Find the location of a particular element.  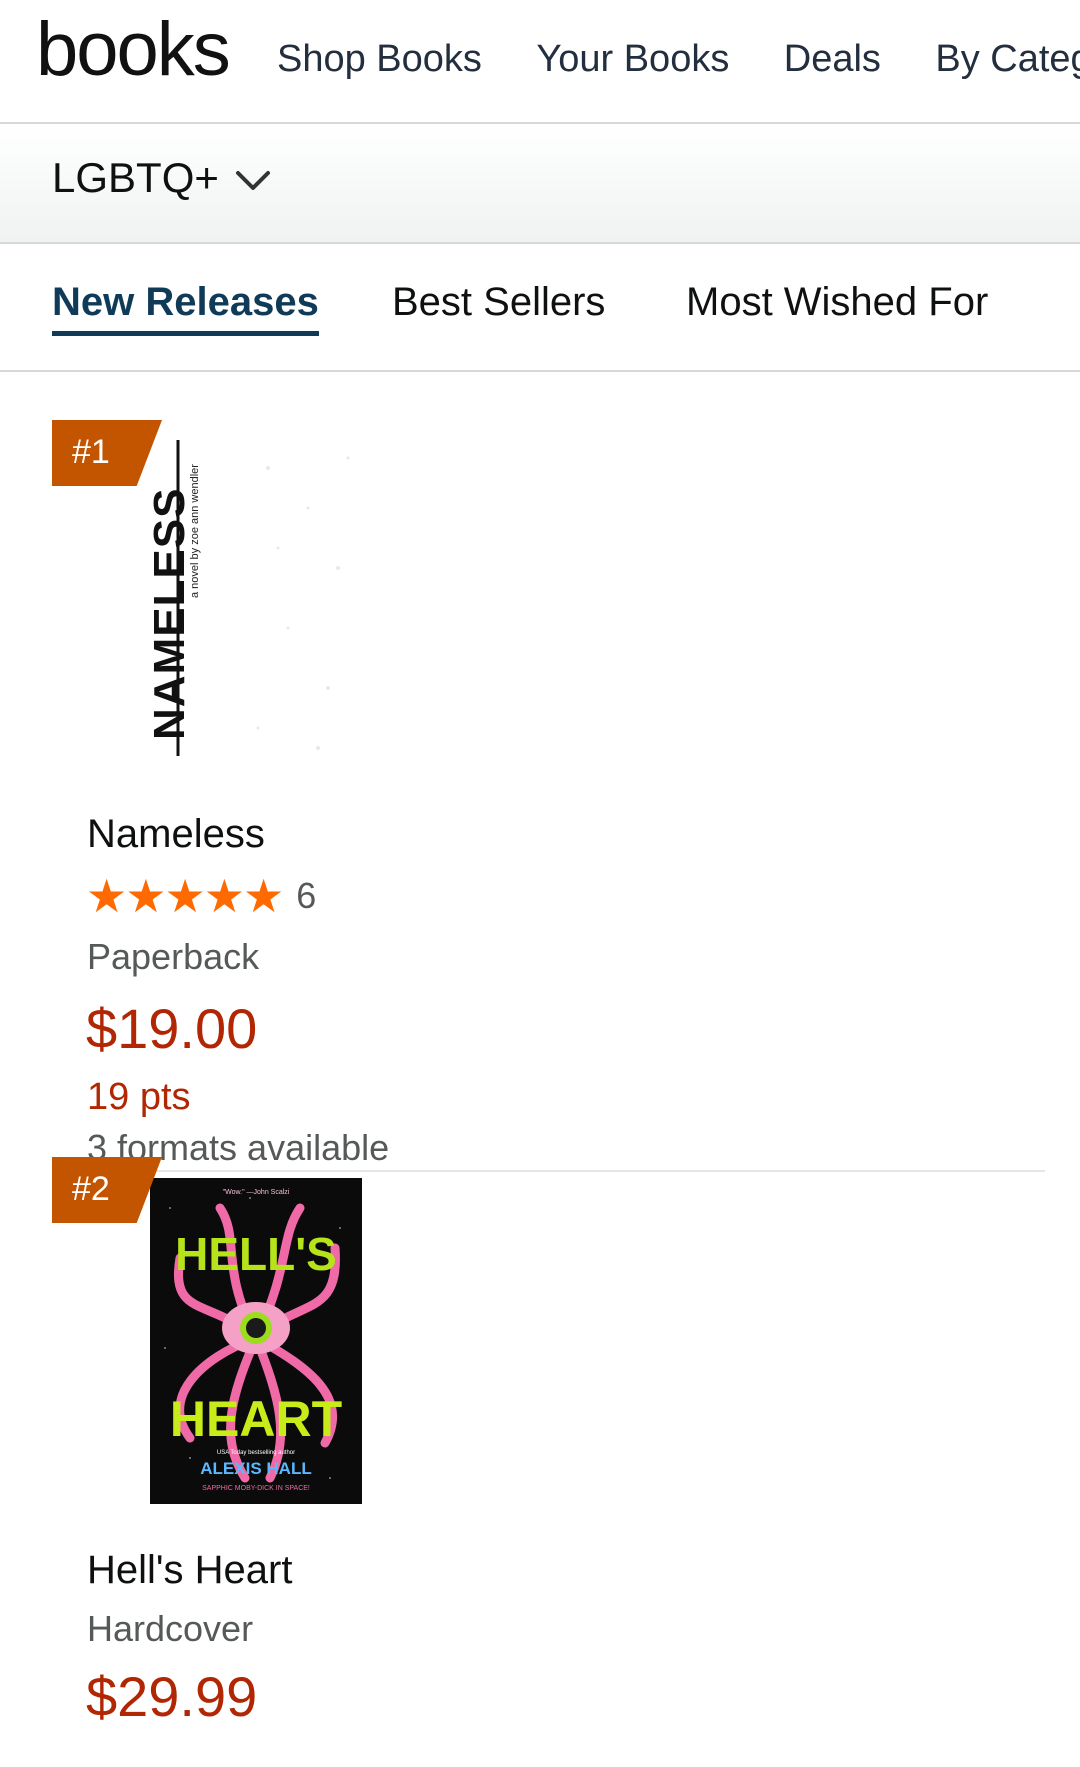

svg-text: HEART is located at coordinates (256, 1419).